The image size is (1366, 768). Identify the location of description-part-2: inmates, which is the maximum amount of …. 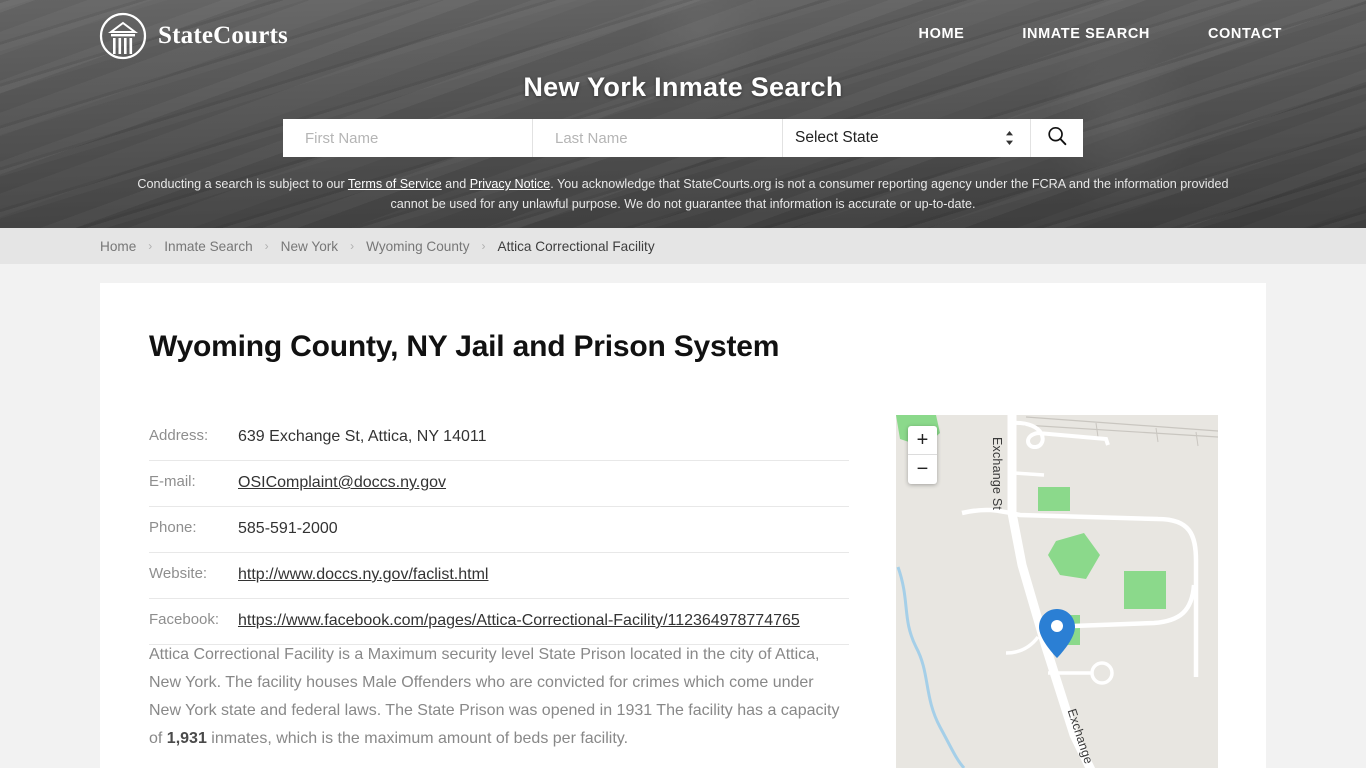
(417, 738).